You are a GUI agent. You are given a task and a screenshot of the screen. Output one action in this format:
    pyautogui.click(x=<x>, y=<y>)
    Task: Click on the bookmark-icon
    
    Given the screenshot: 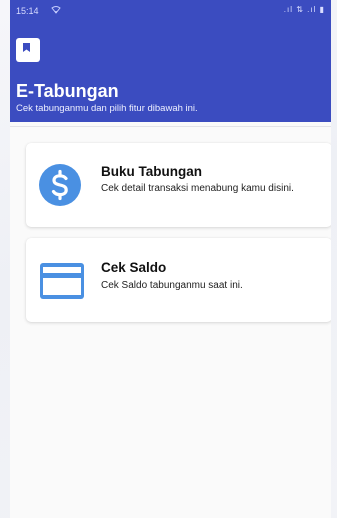 What is the action you would take?
    pyautogui.click(x=28, y=50)
    